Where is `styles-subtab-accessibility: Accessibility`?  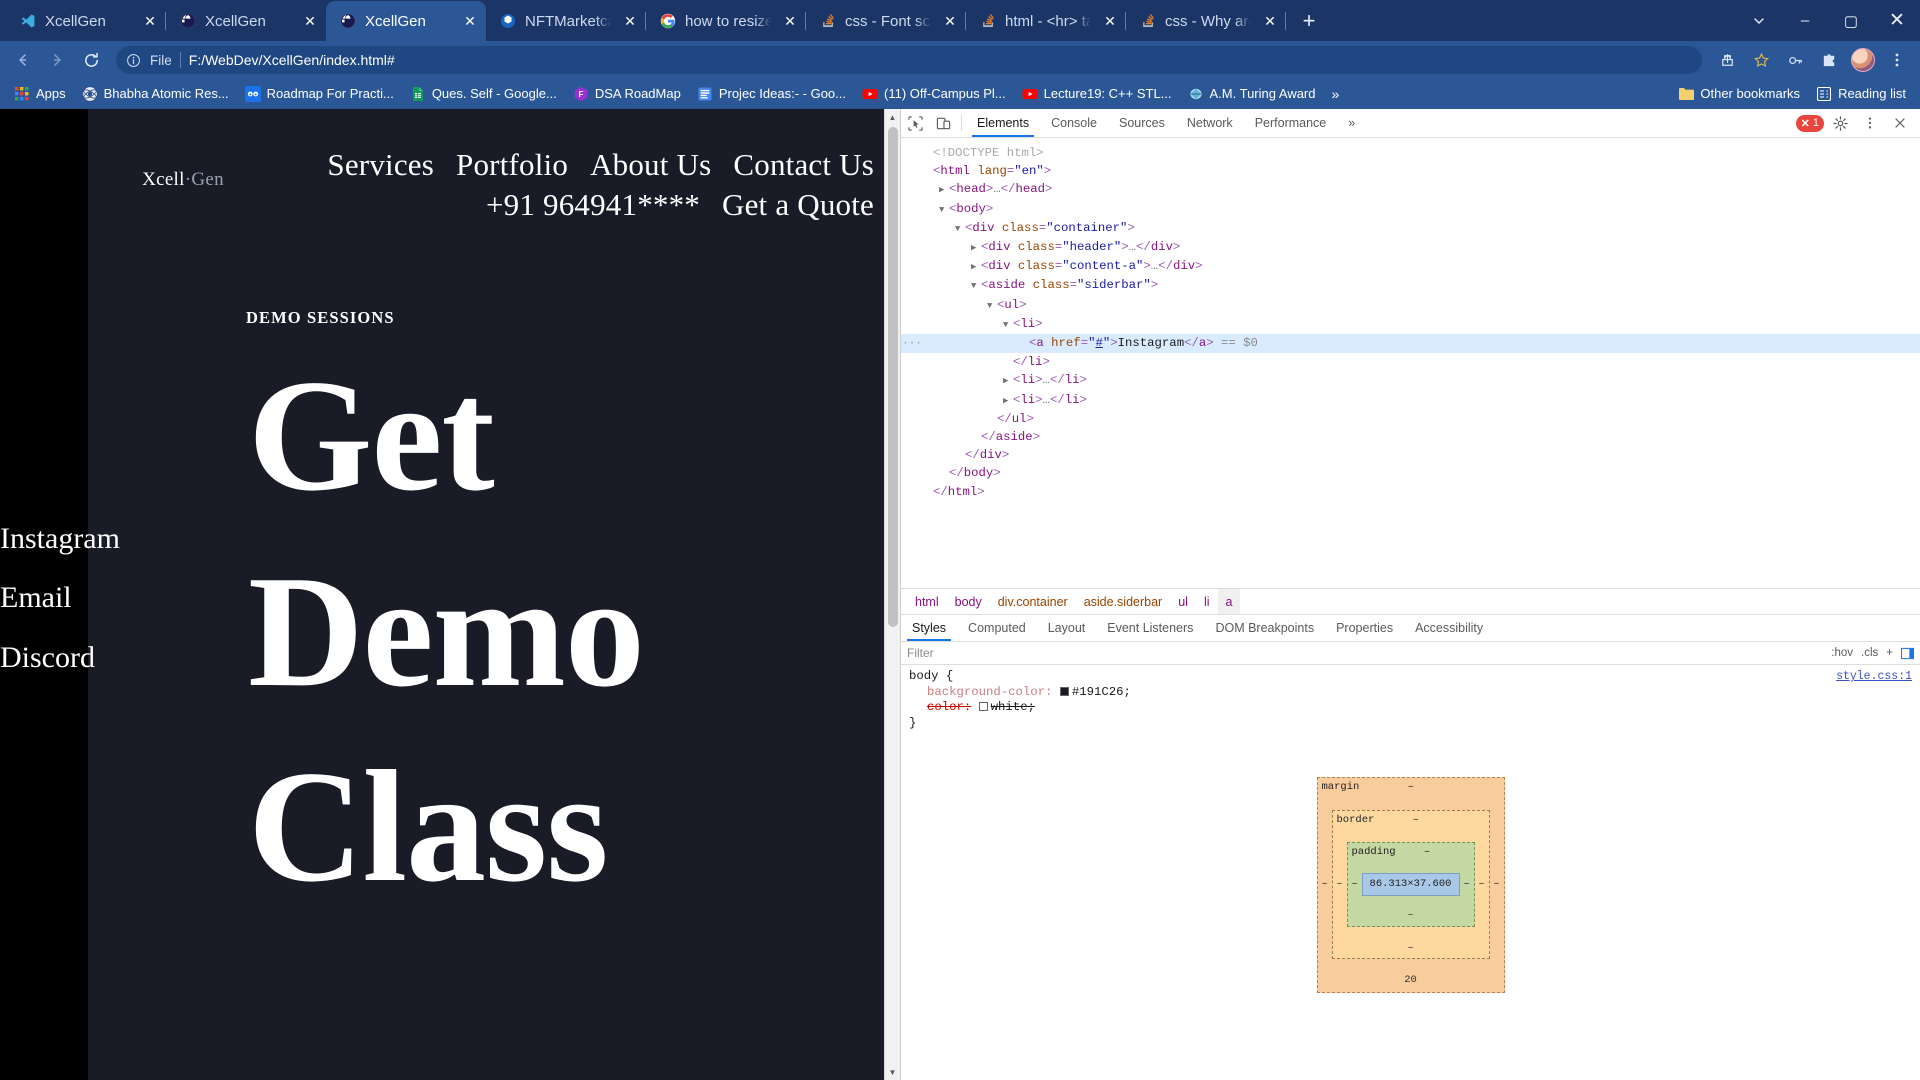 styles-subtab-accessibility: Accessibility is located at coordinates (1449, 628).